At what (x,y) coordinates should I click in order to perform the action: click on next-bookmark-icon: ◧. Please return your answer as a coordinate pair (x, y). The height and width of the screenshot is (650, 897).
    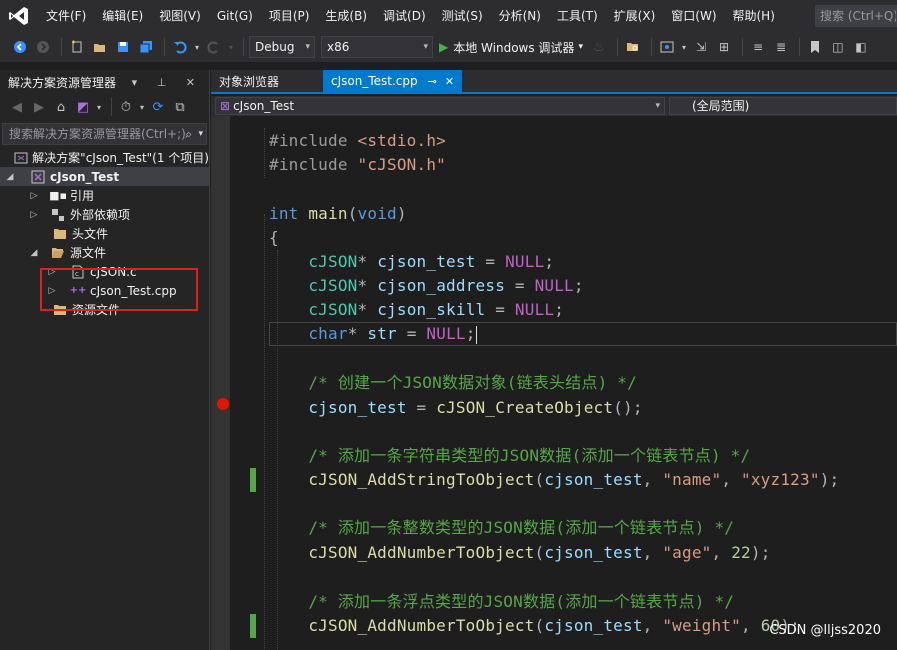
    Looking at the image, I should click on (861, 47).